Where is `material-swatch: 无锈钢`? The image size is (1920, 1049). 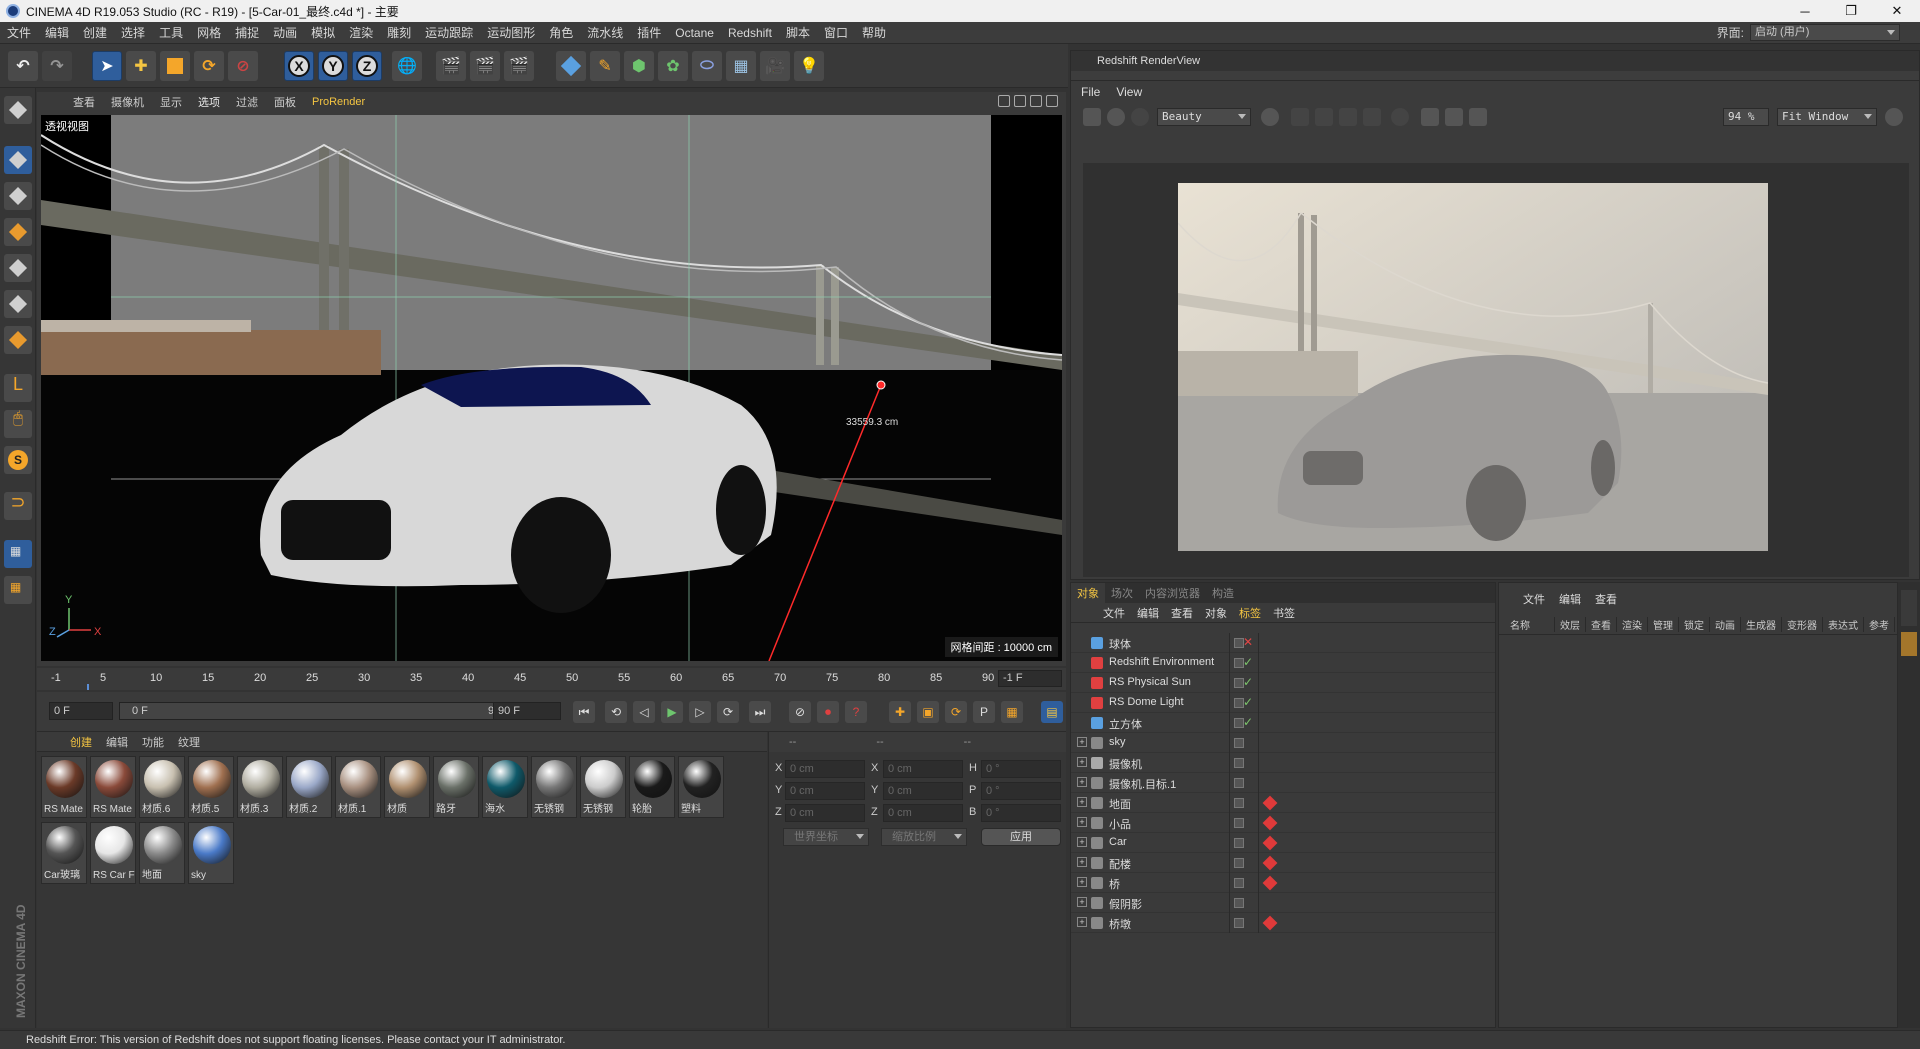
material-swatch: 无锈钢 is located at coordinates (603, 787).